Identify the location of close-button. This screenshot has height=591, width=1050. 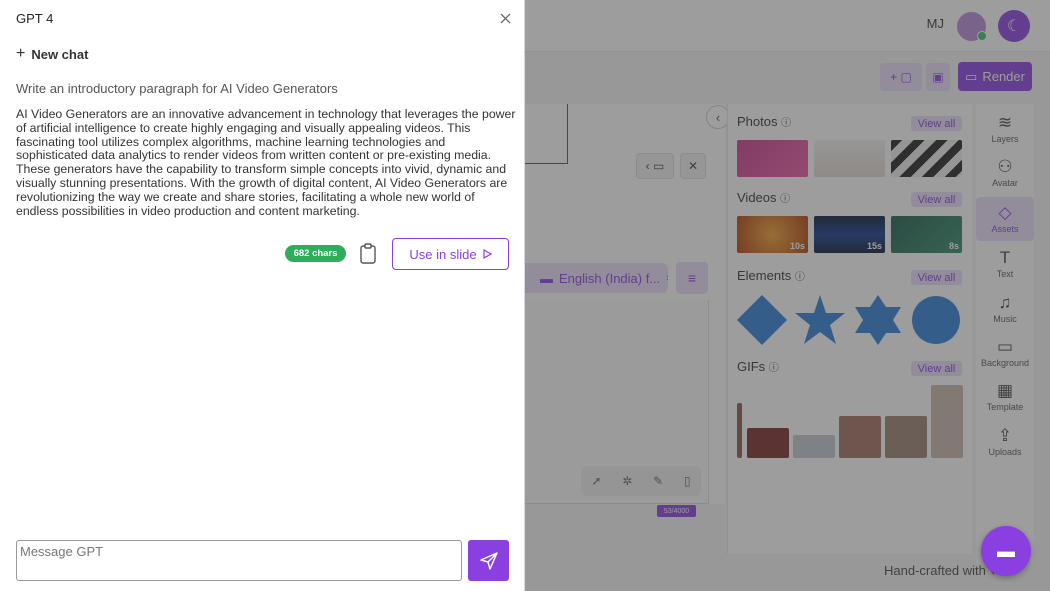
(505, 18).